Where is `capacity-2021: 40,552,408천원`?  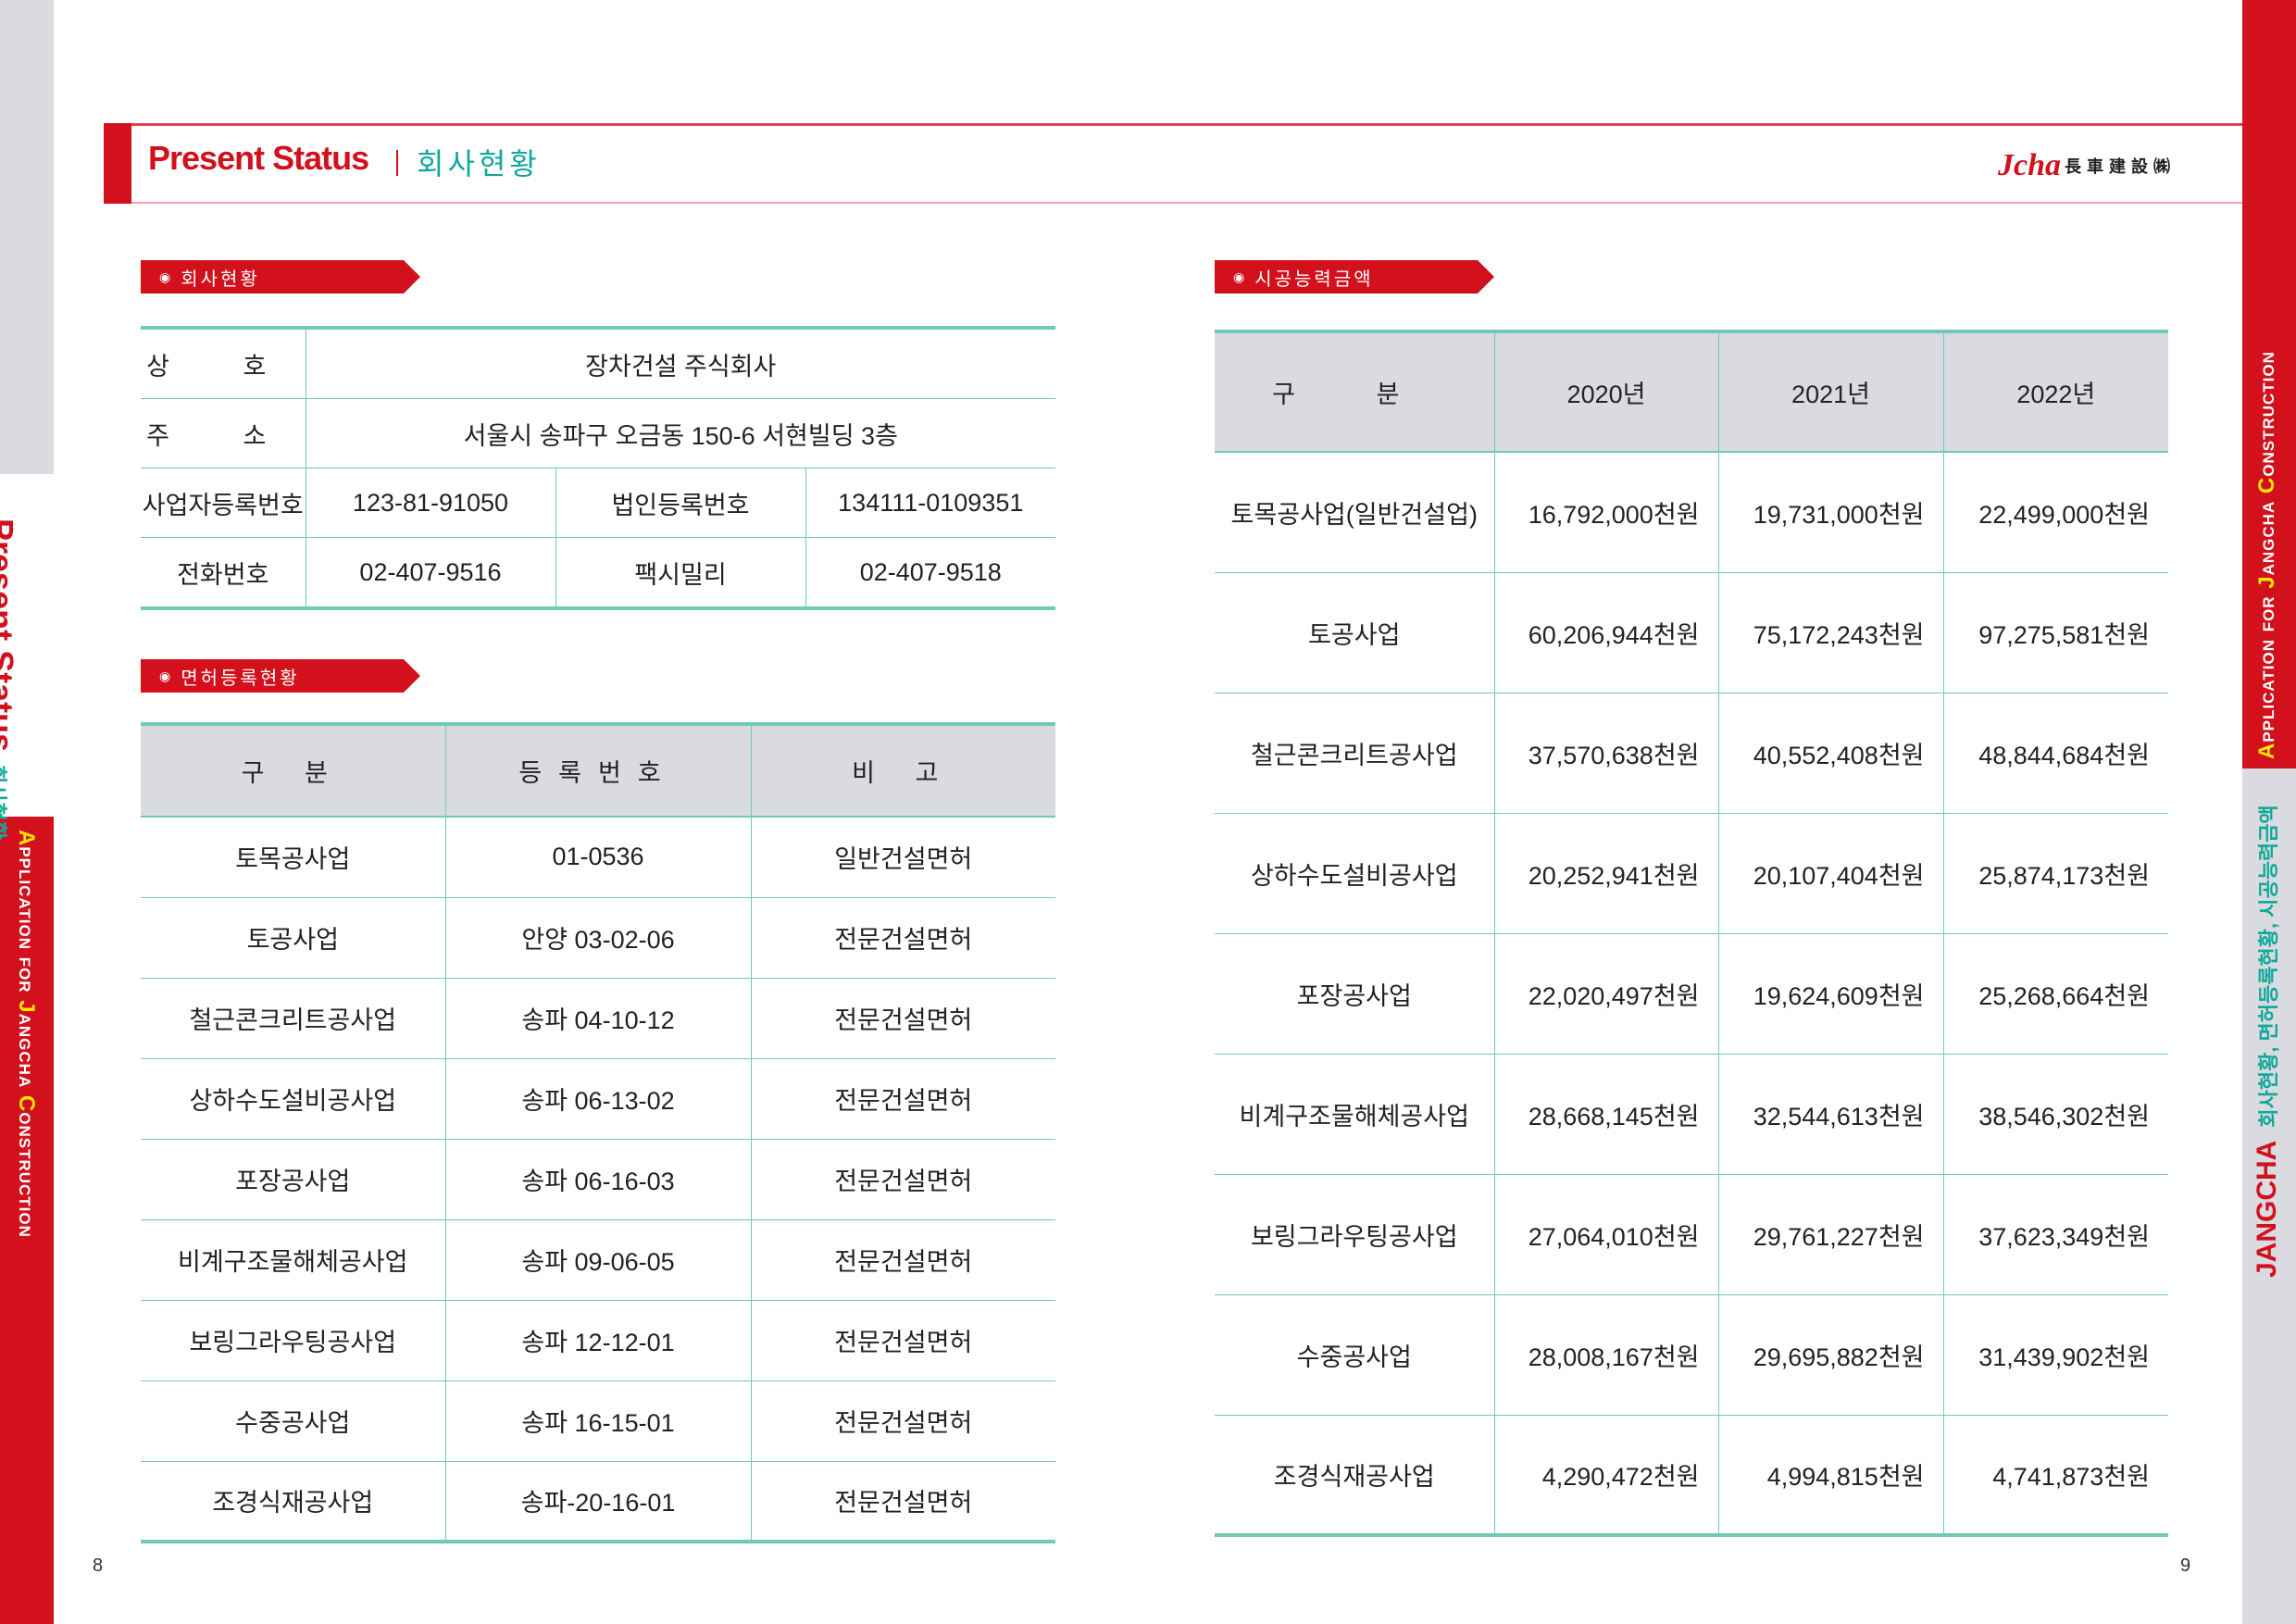
capacity-2021: 40,552,408천원 is located at coordinates (1830, 752).